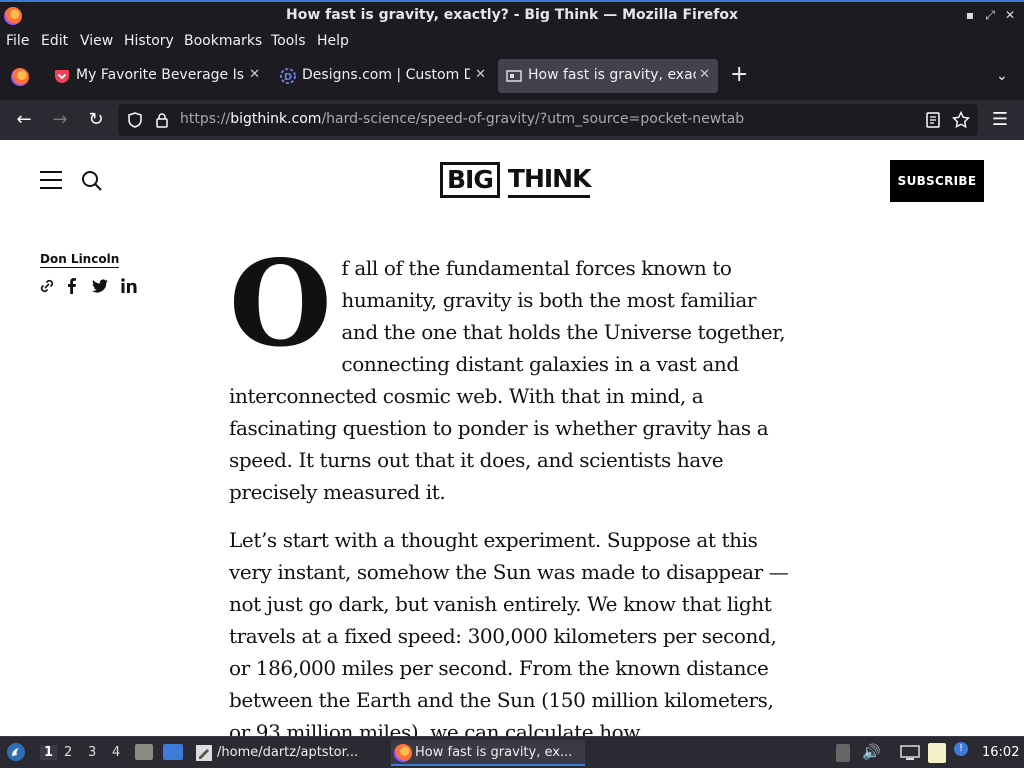 This screenshot has height=768, width=1024. What do you see at coordinates (961, 120) in the screenshot?
I see `bookmark-star-icon` at bounding box center [961, 120].